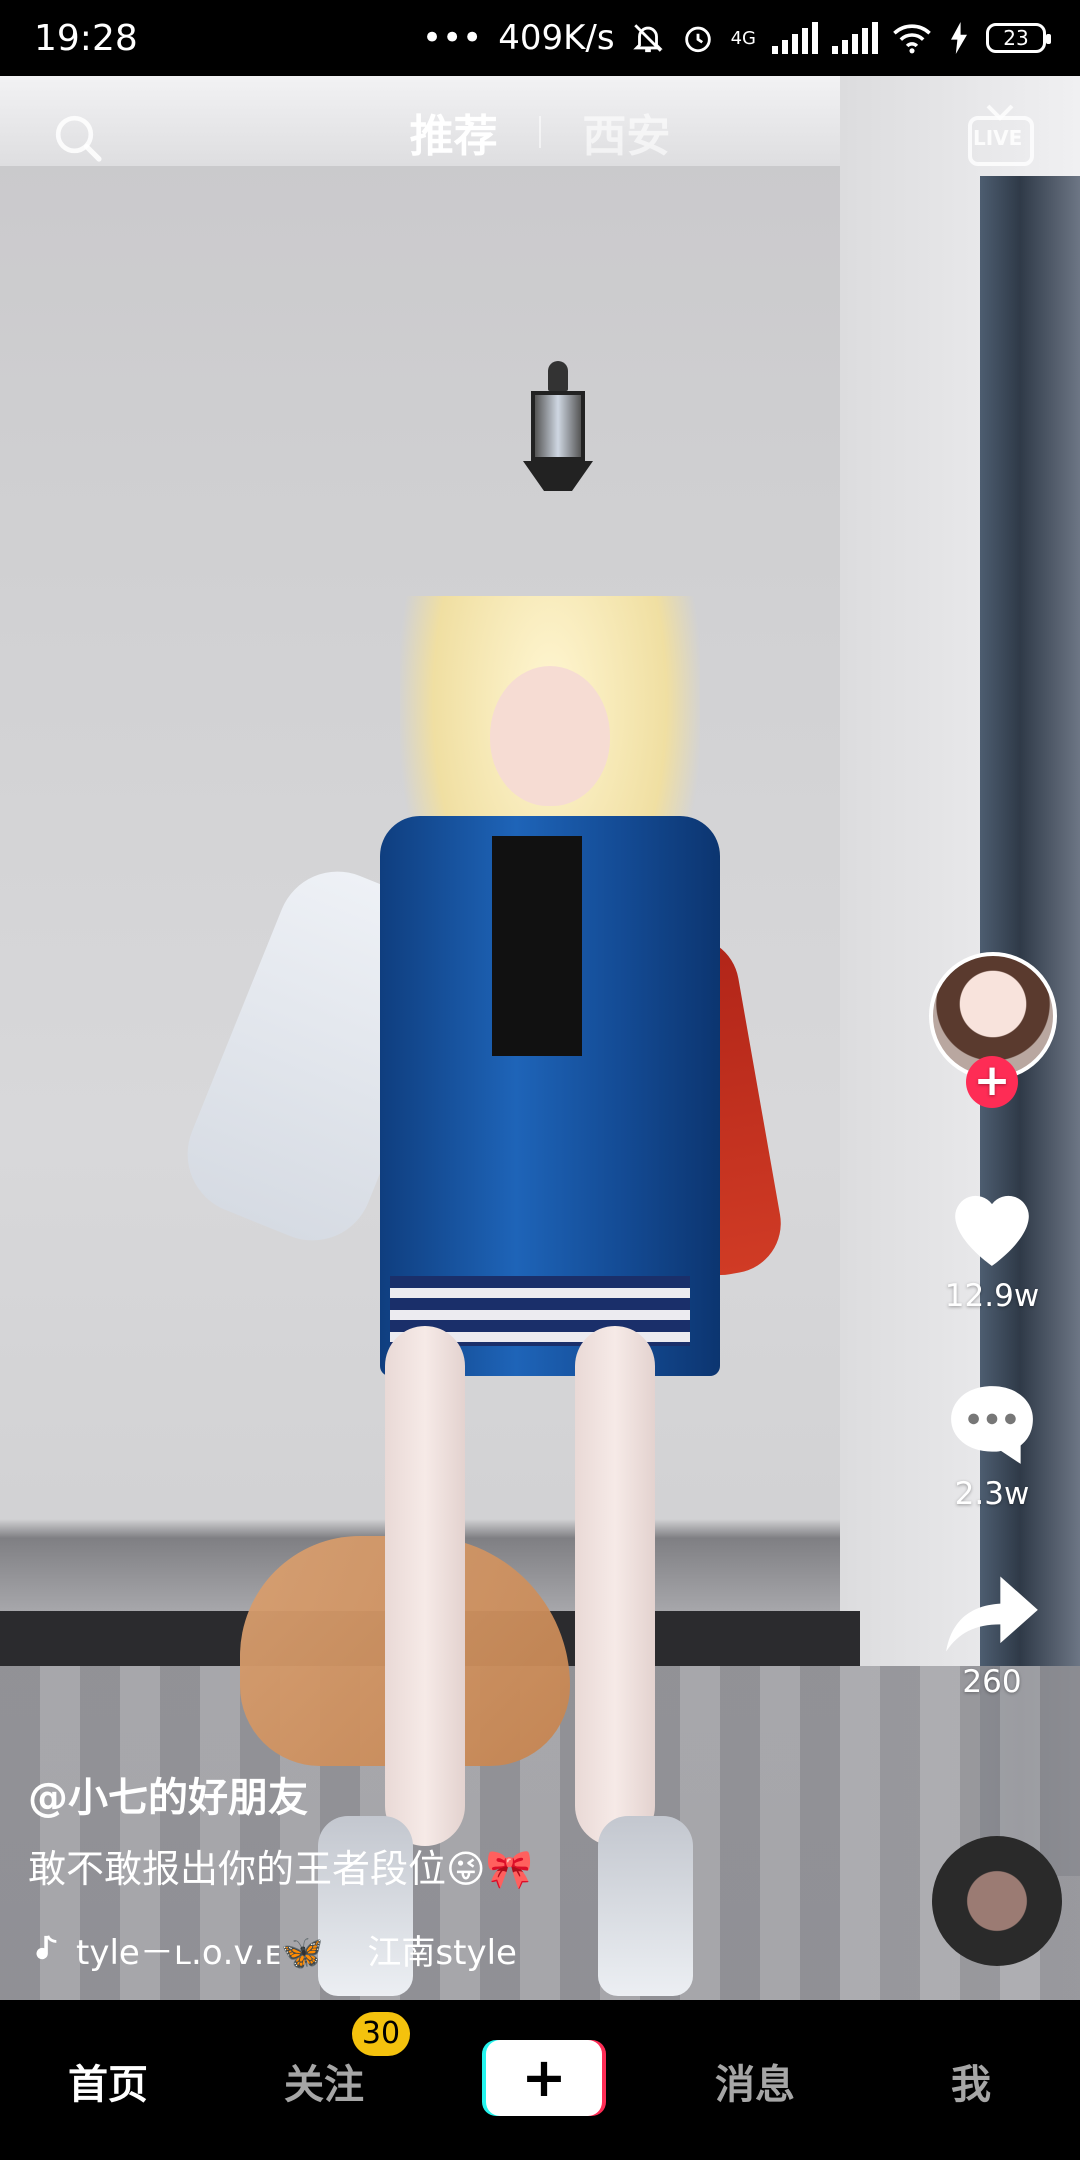 Image resolution: width=1080 pixels, height=2160 pixels. I want to click on like-count: 12.9w, so click(992, 1296).